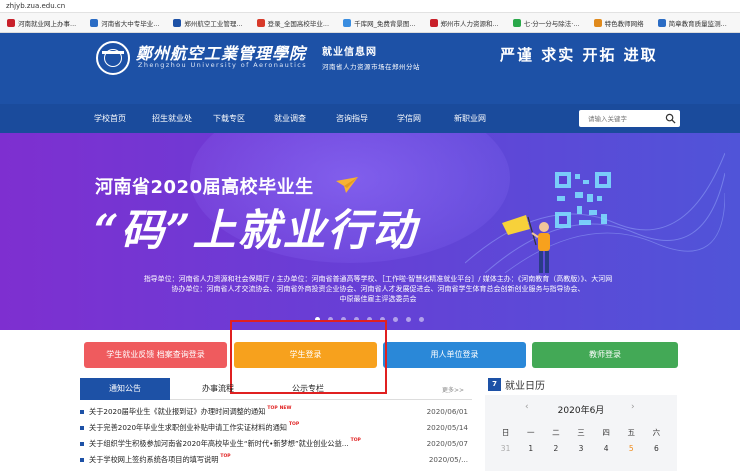 The image size is (740, 471). What do you see at coordinates (555, 448) in the screenshot?
I see `calendar-day: 2` at bounding box center [555, 448].